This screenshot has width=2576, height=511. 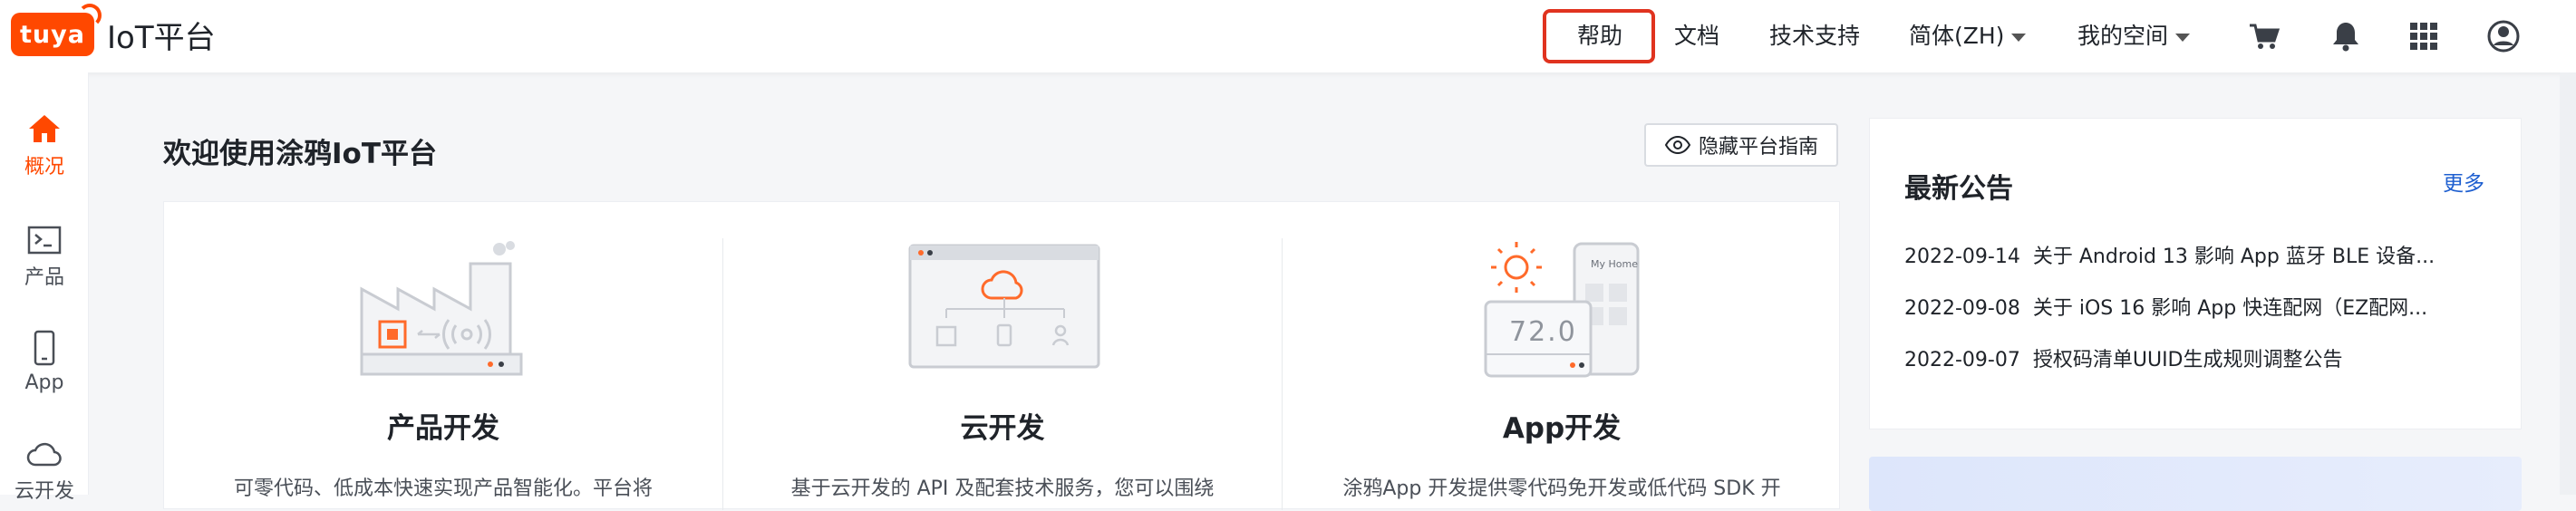 What do you see at coordinates (161, 37) in the screenshot?
I see `platform-title: IoT平台` at bounding box center [161, 37].